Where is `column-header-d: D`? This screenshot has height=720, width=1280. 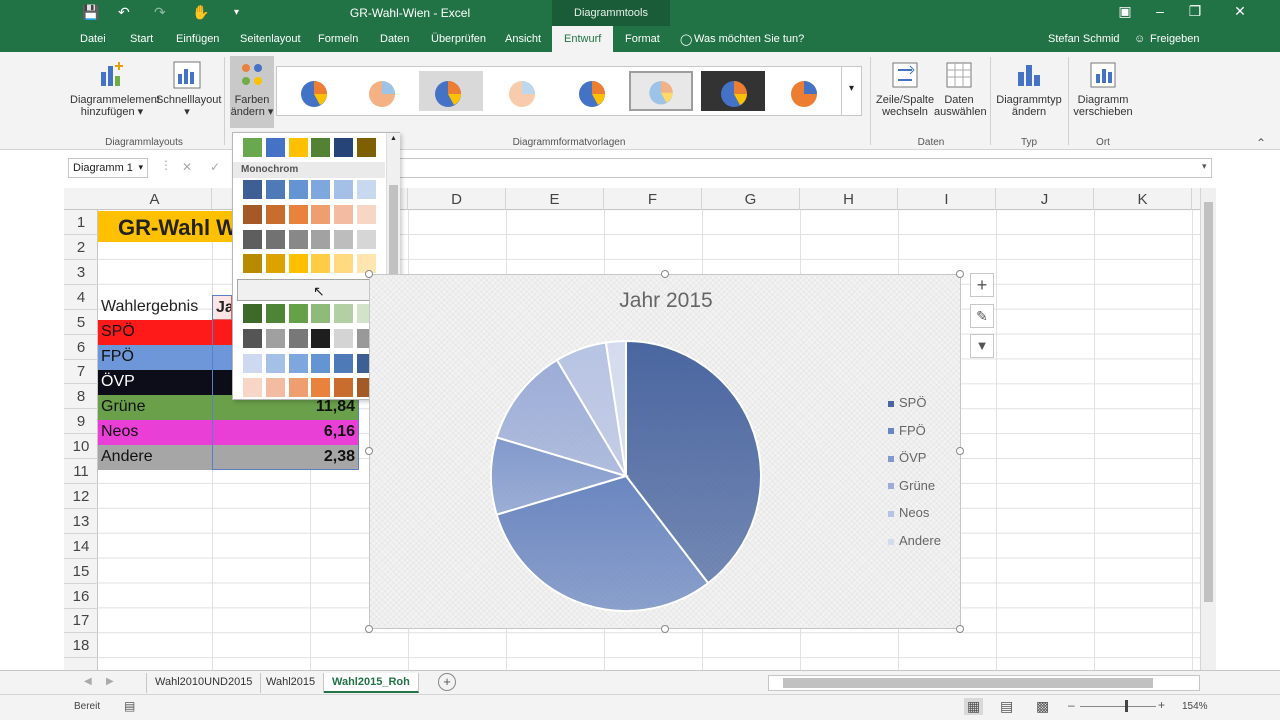
column-header-d: D is located at coordinates (457, 199).